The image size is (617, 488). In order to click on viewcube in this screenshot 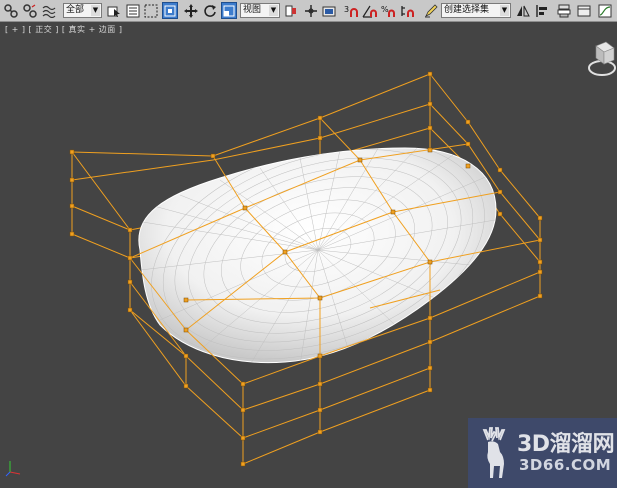, I will do `click(602, 59)`.